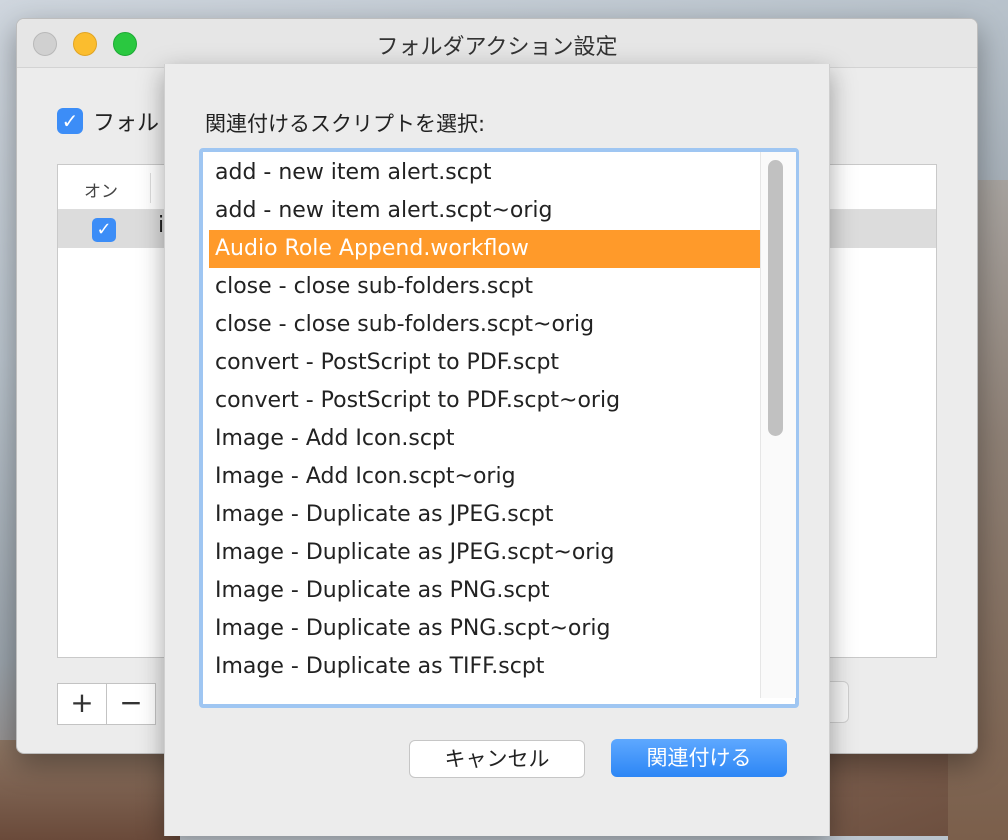  I want to click on list-item: Image - Duplicate as JPEG.scpt, so click(484, 515).